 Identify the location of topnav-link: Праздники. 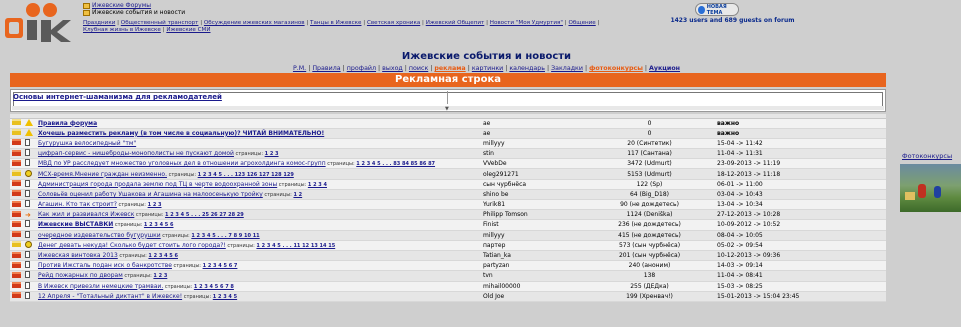
(99, 23).